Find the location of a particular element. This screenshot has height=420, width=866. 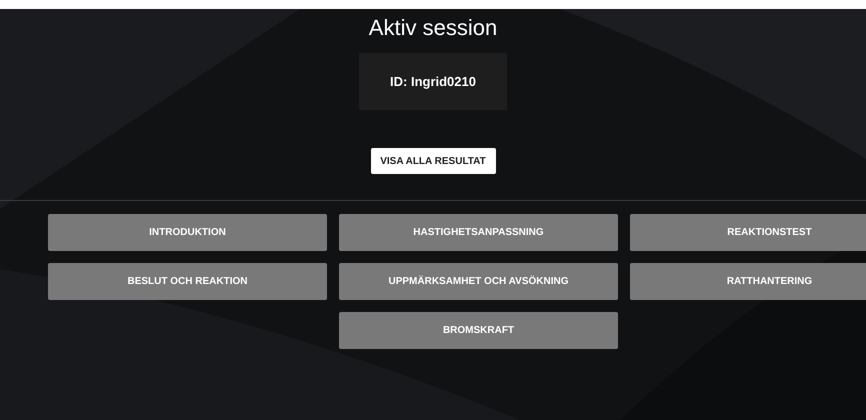

module-button: HASTIGHETSANPASSNING is located at coordinates (478, 232).